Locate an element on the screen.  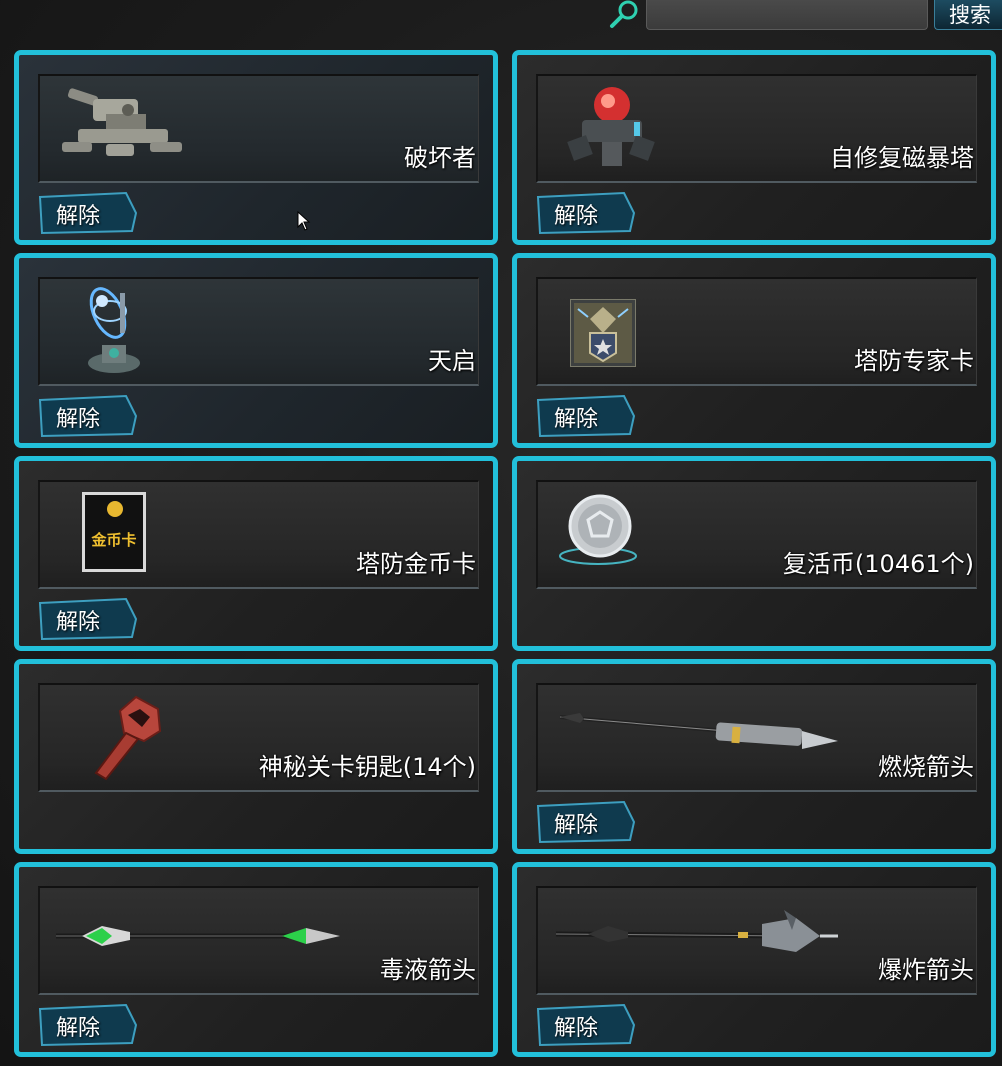
item-panel: 燃烧箭头 is located at coordinates (756, 737).